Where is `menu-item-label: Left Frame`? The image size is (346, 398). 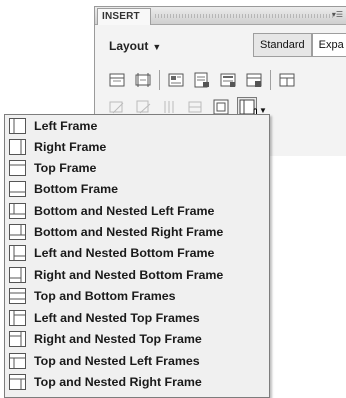 menu-item-label: Left Frame is located at coordinates (66, 126).